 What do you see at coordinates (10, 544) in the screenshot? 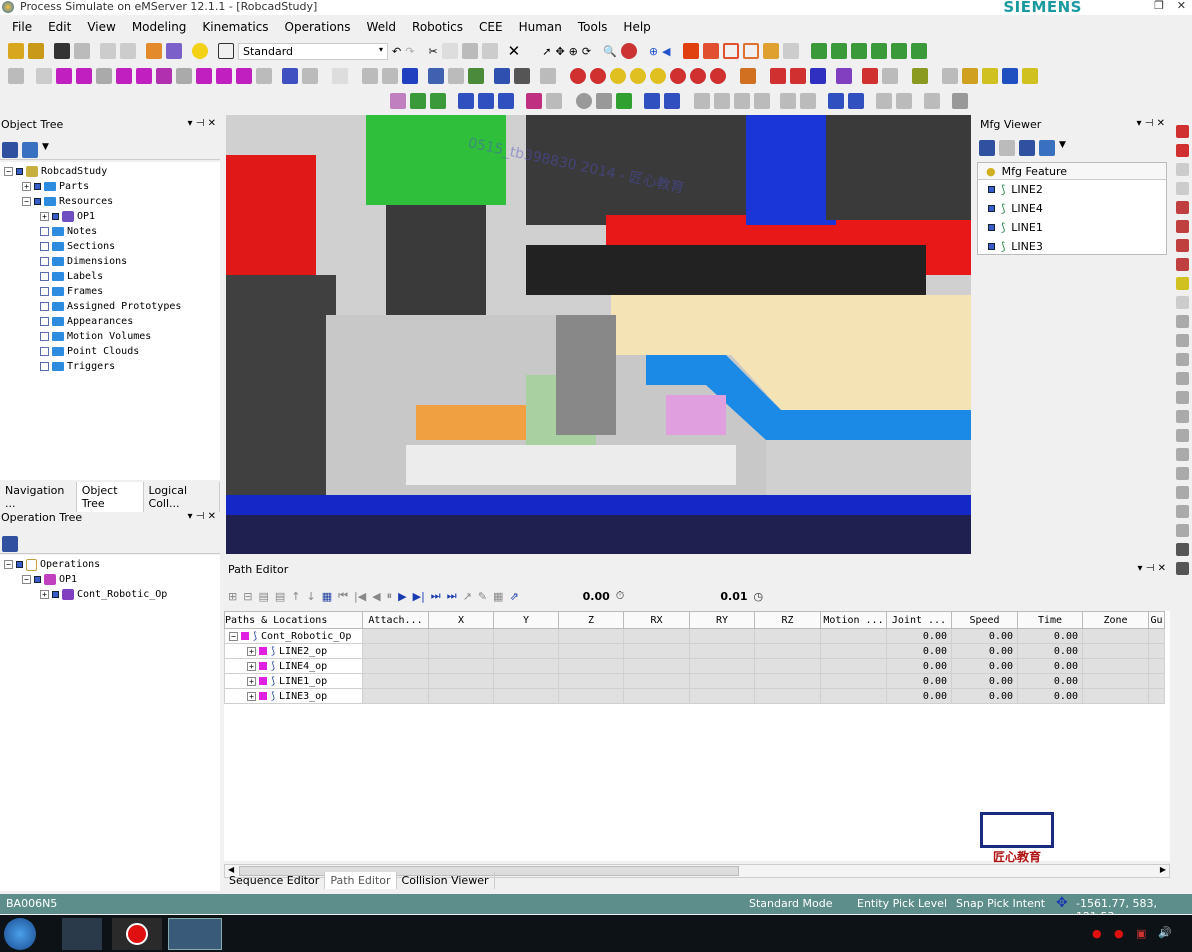
I see `columns-icon` at bounding box center [10, 544].